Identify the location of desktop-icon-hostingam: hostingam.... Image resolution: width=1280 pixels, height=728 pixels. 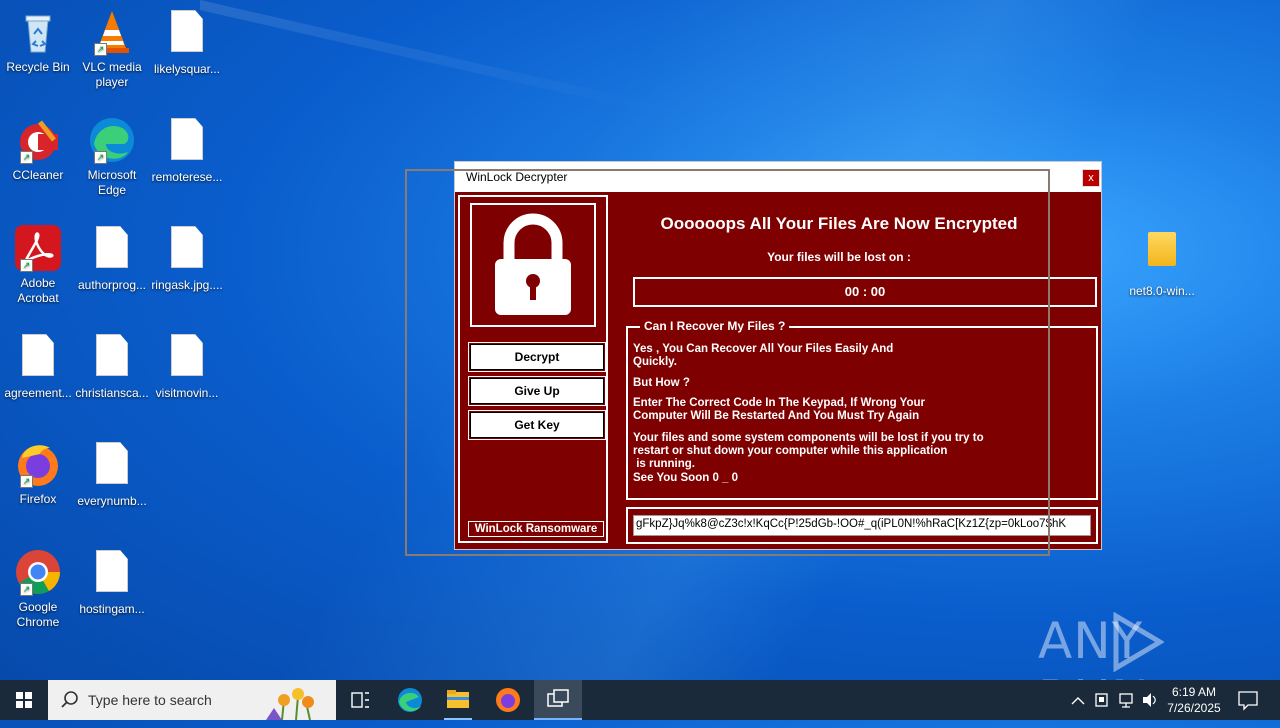
(112, 582).